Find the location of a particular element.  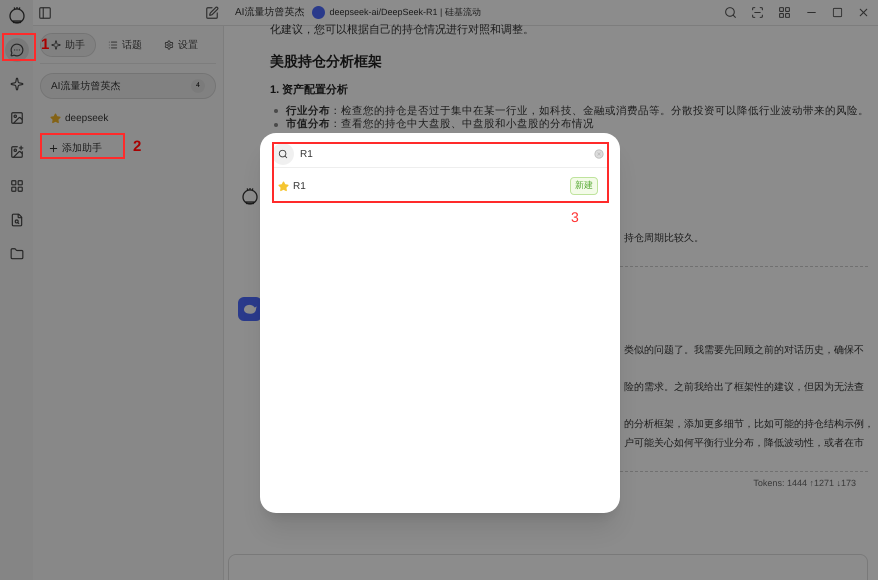

message-text: 类似的问题了。我需要先回顾之前的对话历史，确保不 is located at coordinates (744, 351).